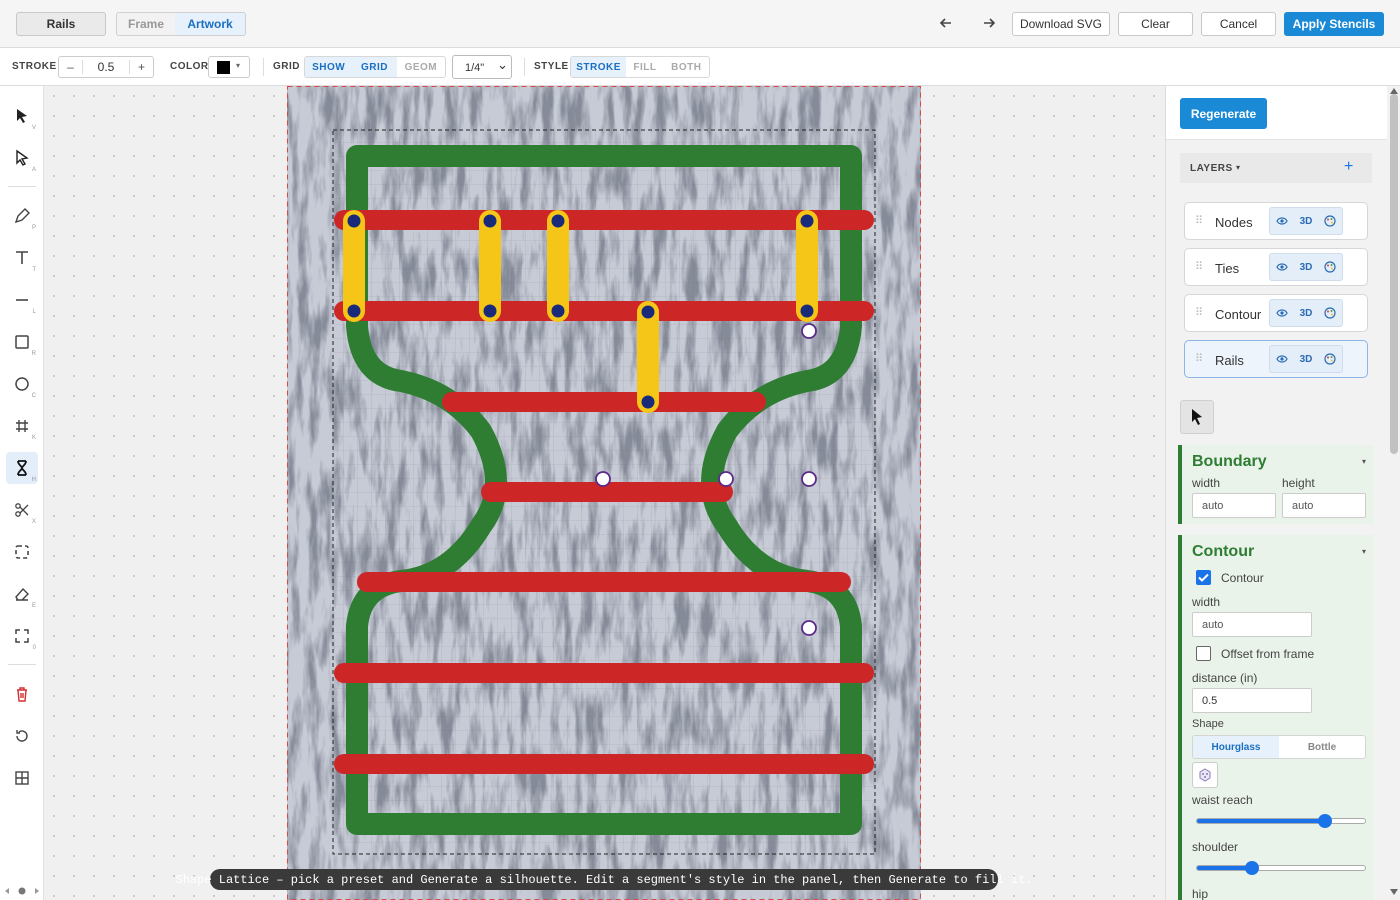 This screenshot has width=1400, height=900. I want to click on scroll-arrows-icon, so click(22, 891).